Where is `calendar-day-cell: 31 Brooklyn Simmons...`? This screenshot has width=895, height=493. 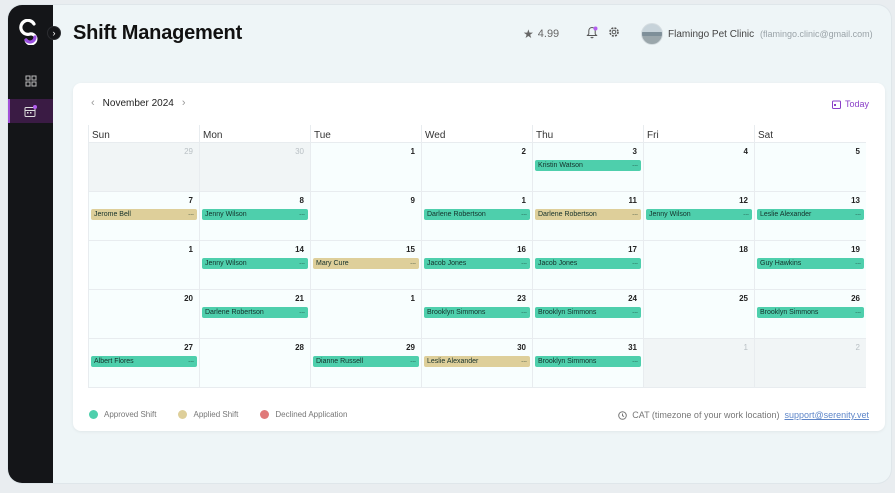
calendar-day-cell: 31 Brooklyn Simmons... is located at coordinates (587, 363).